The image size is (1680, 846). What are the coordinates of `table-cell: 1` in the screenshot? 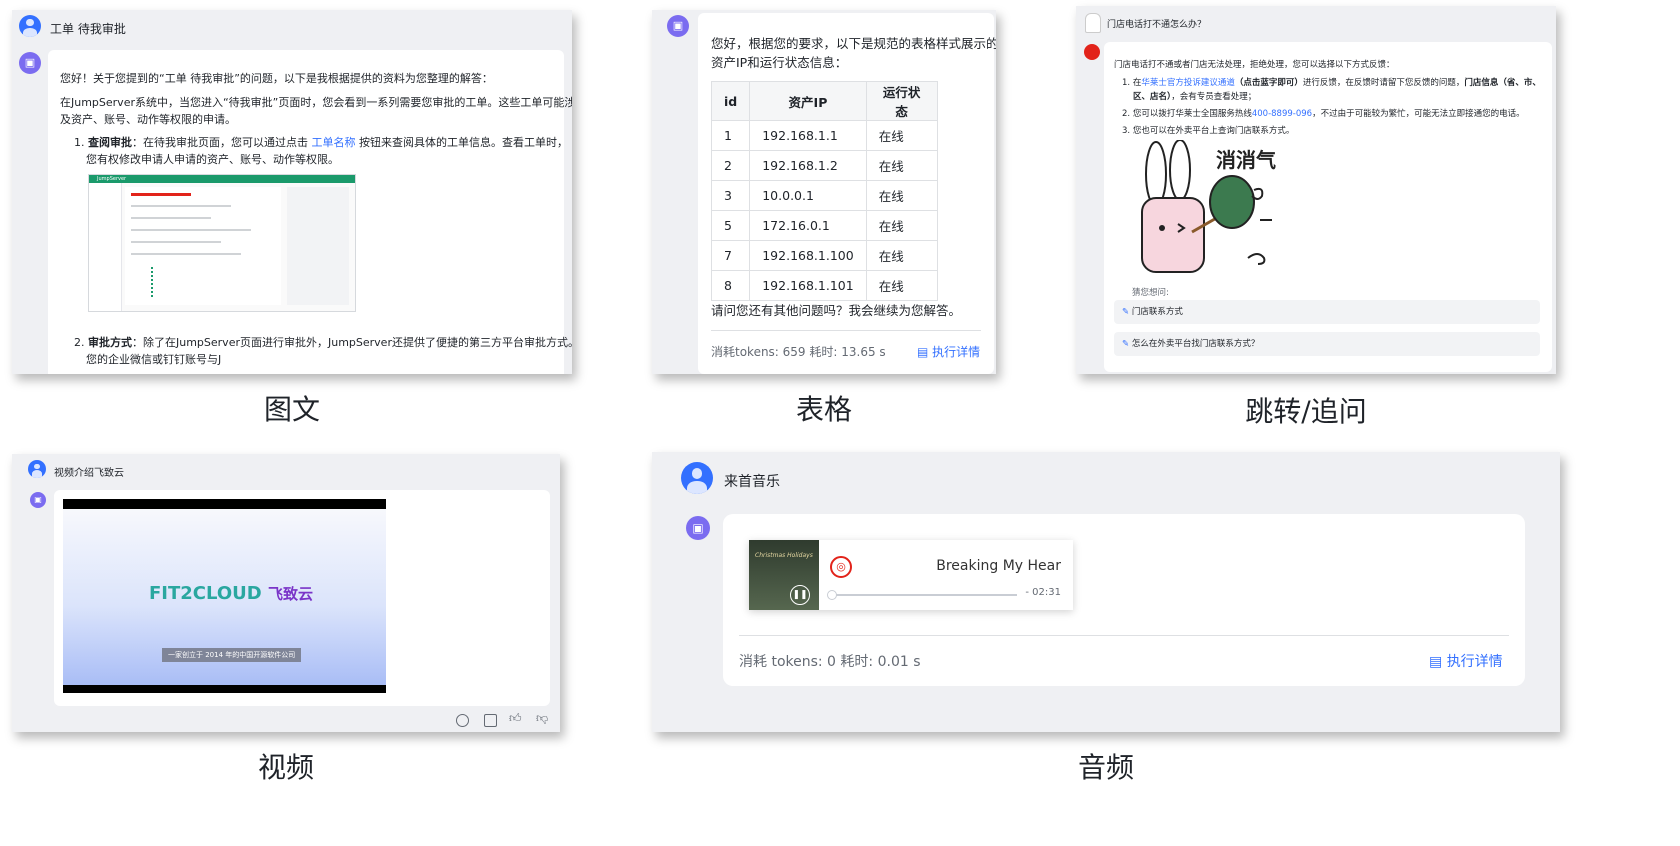 It's located at (730, 135).